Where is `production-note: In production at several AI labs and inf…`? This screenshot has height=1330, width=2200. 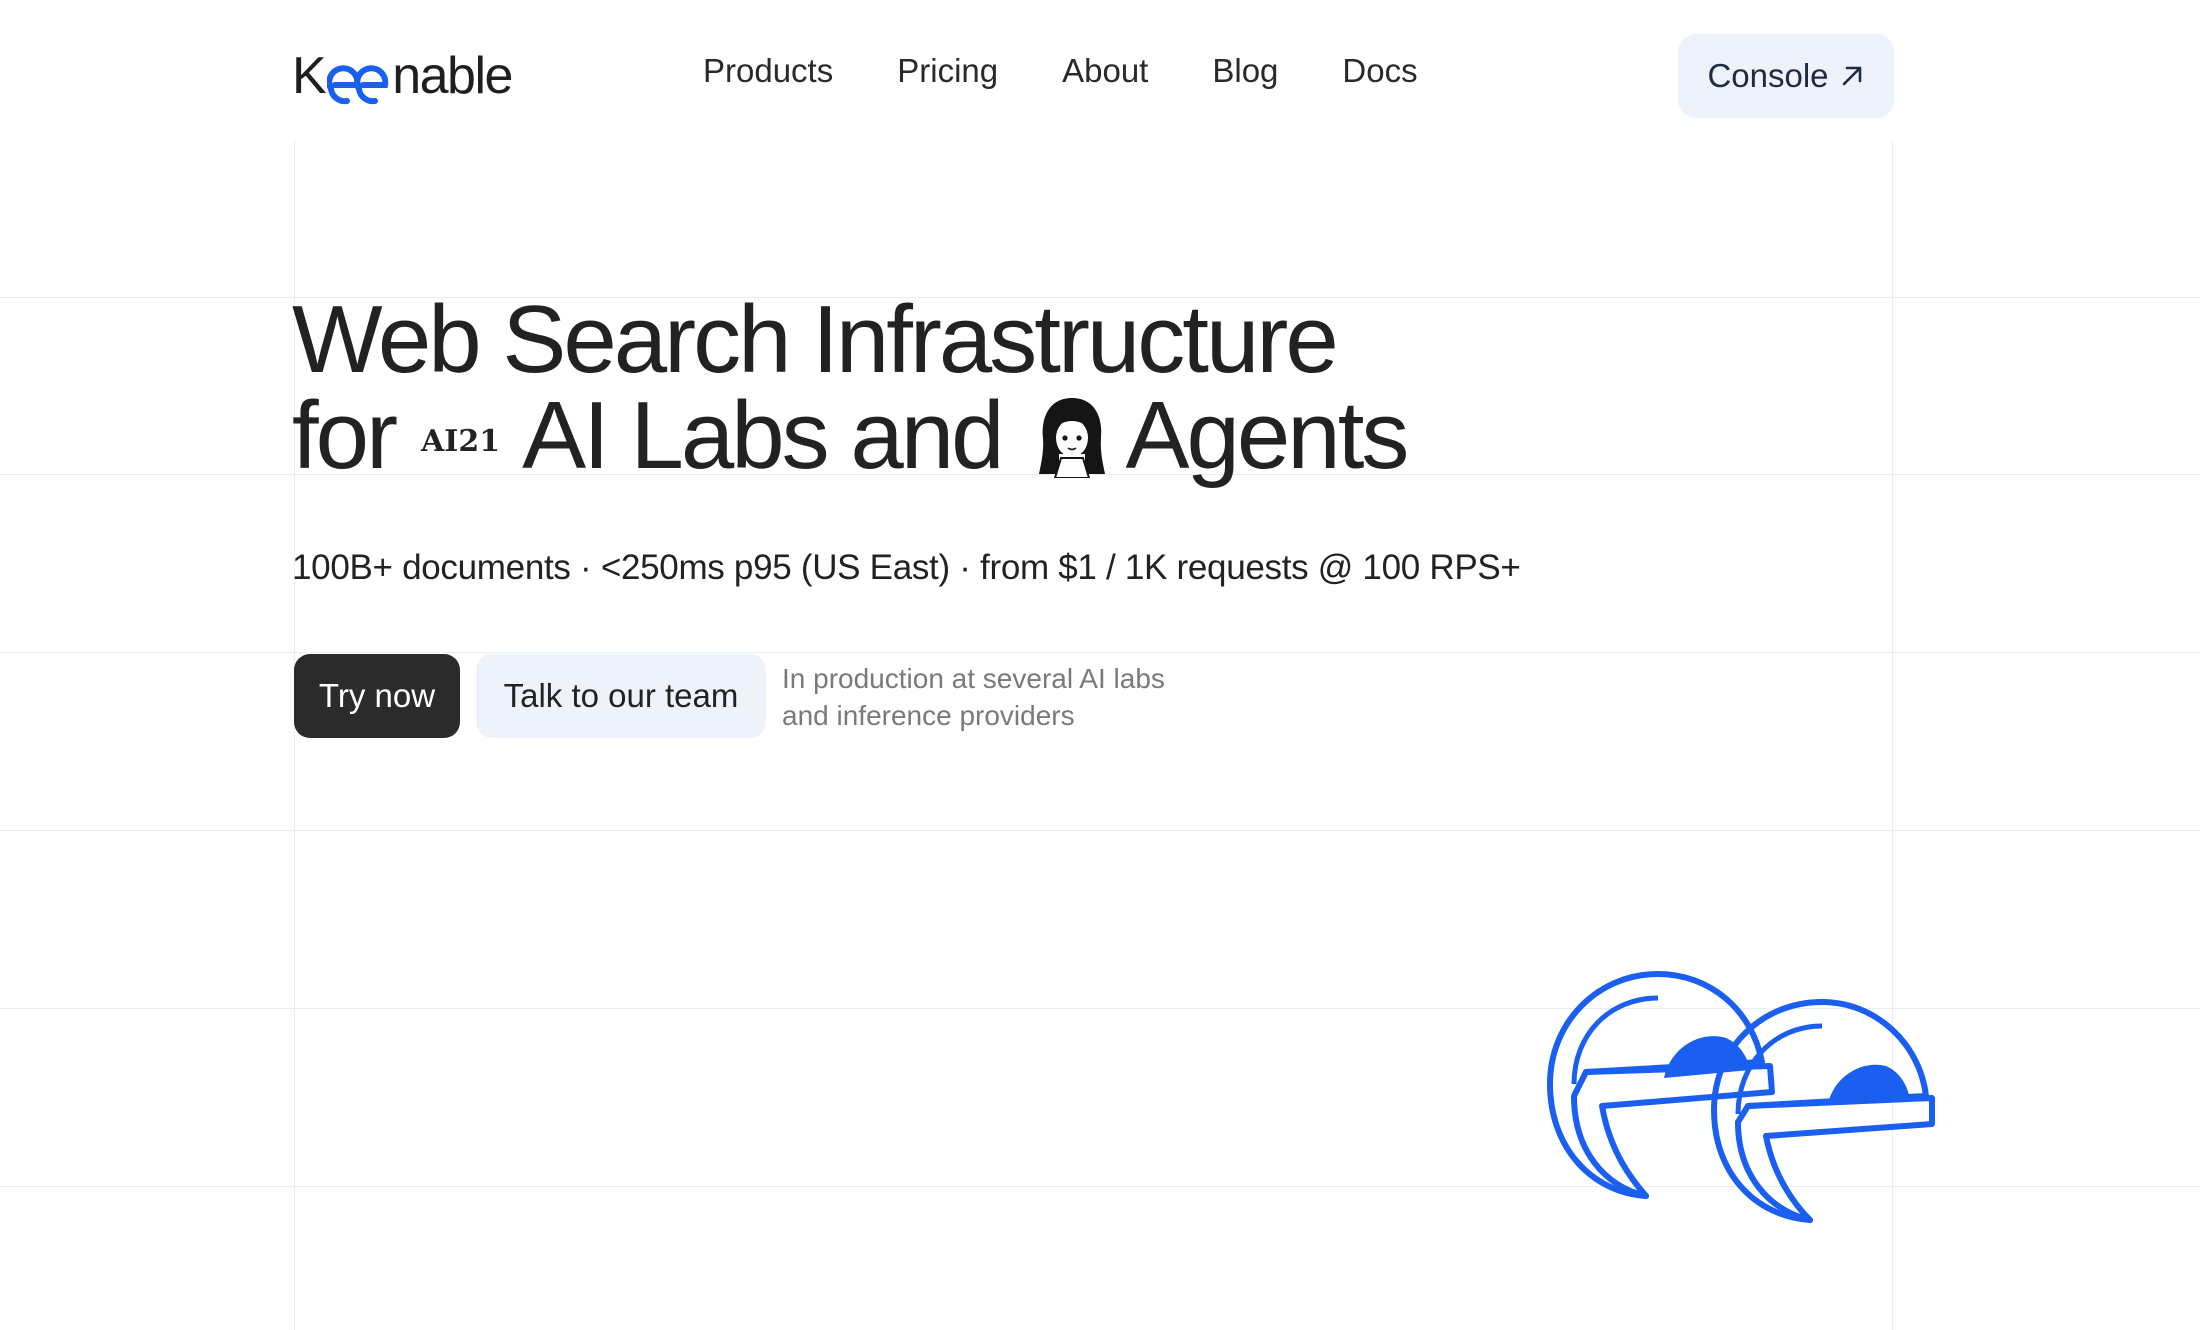
production-note: In production at several AI labs and inf… is located at coordinates (973, 697).